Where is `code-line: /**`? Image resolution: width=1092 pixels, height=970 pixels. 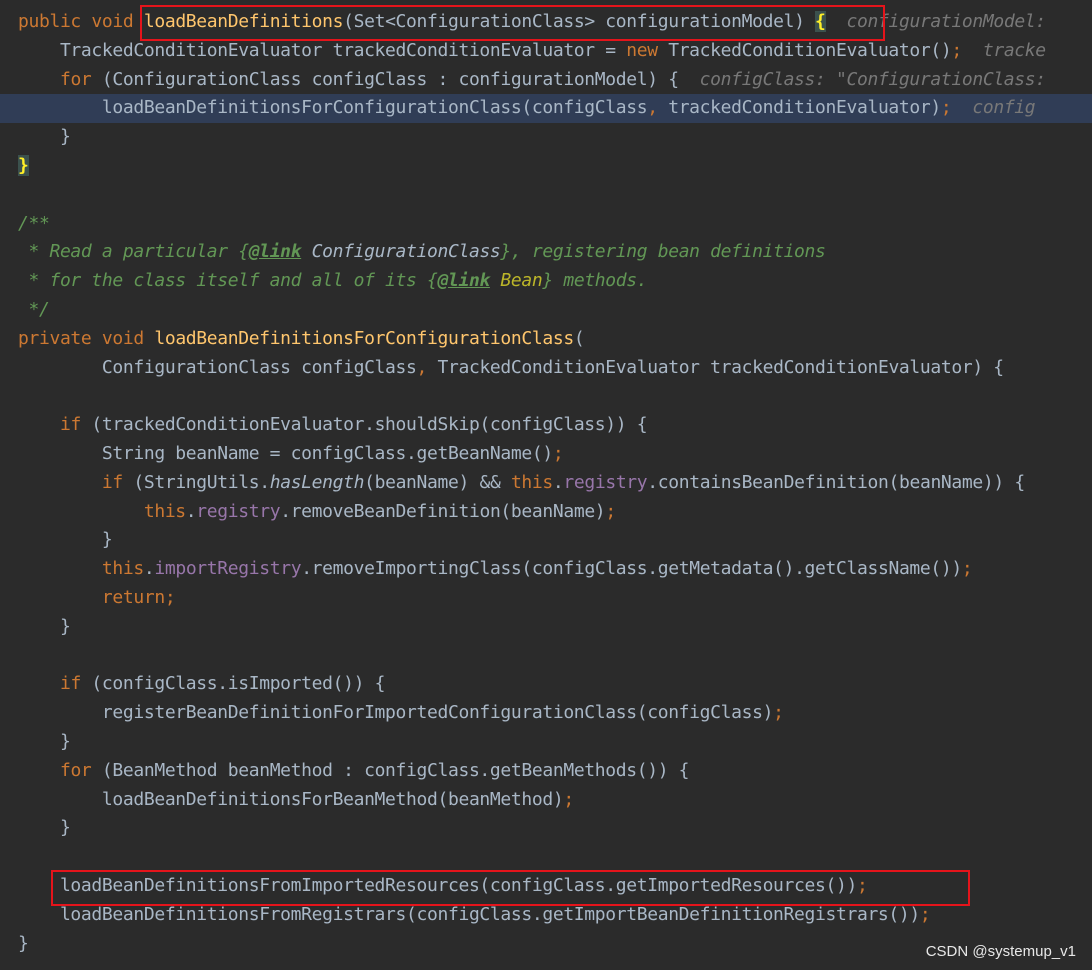
code-line: /** is located at coordinates (546, 224).